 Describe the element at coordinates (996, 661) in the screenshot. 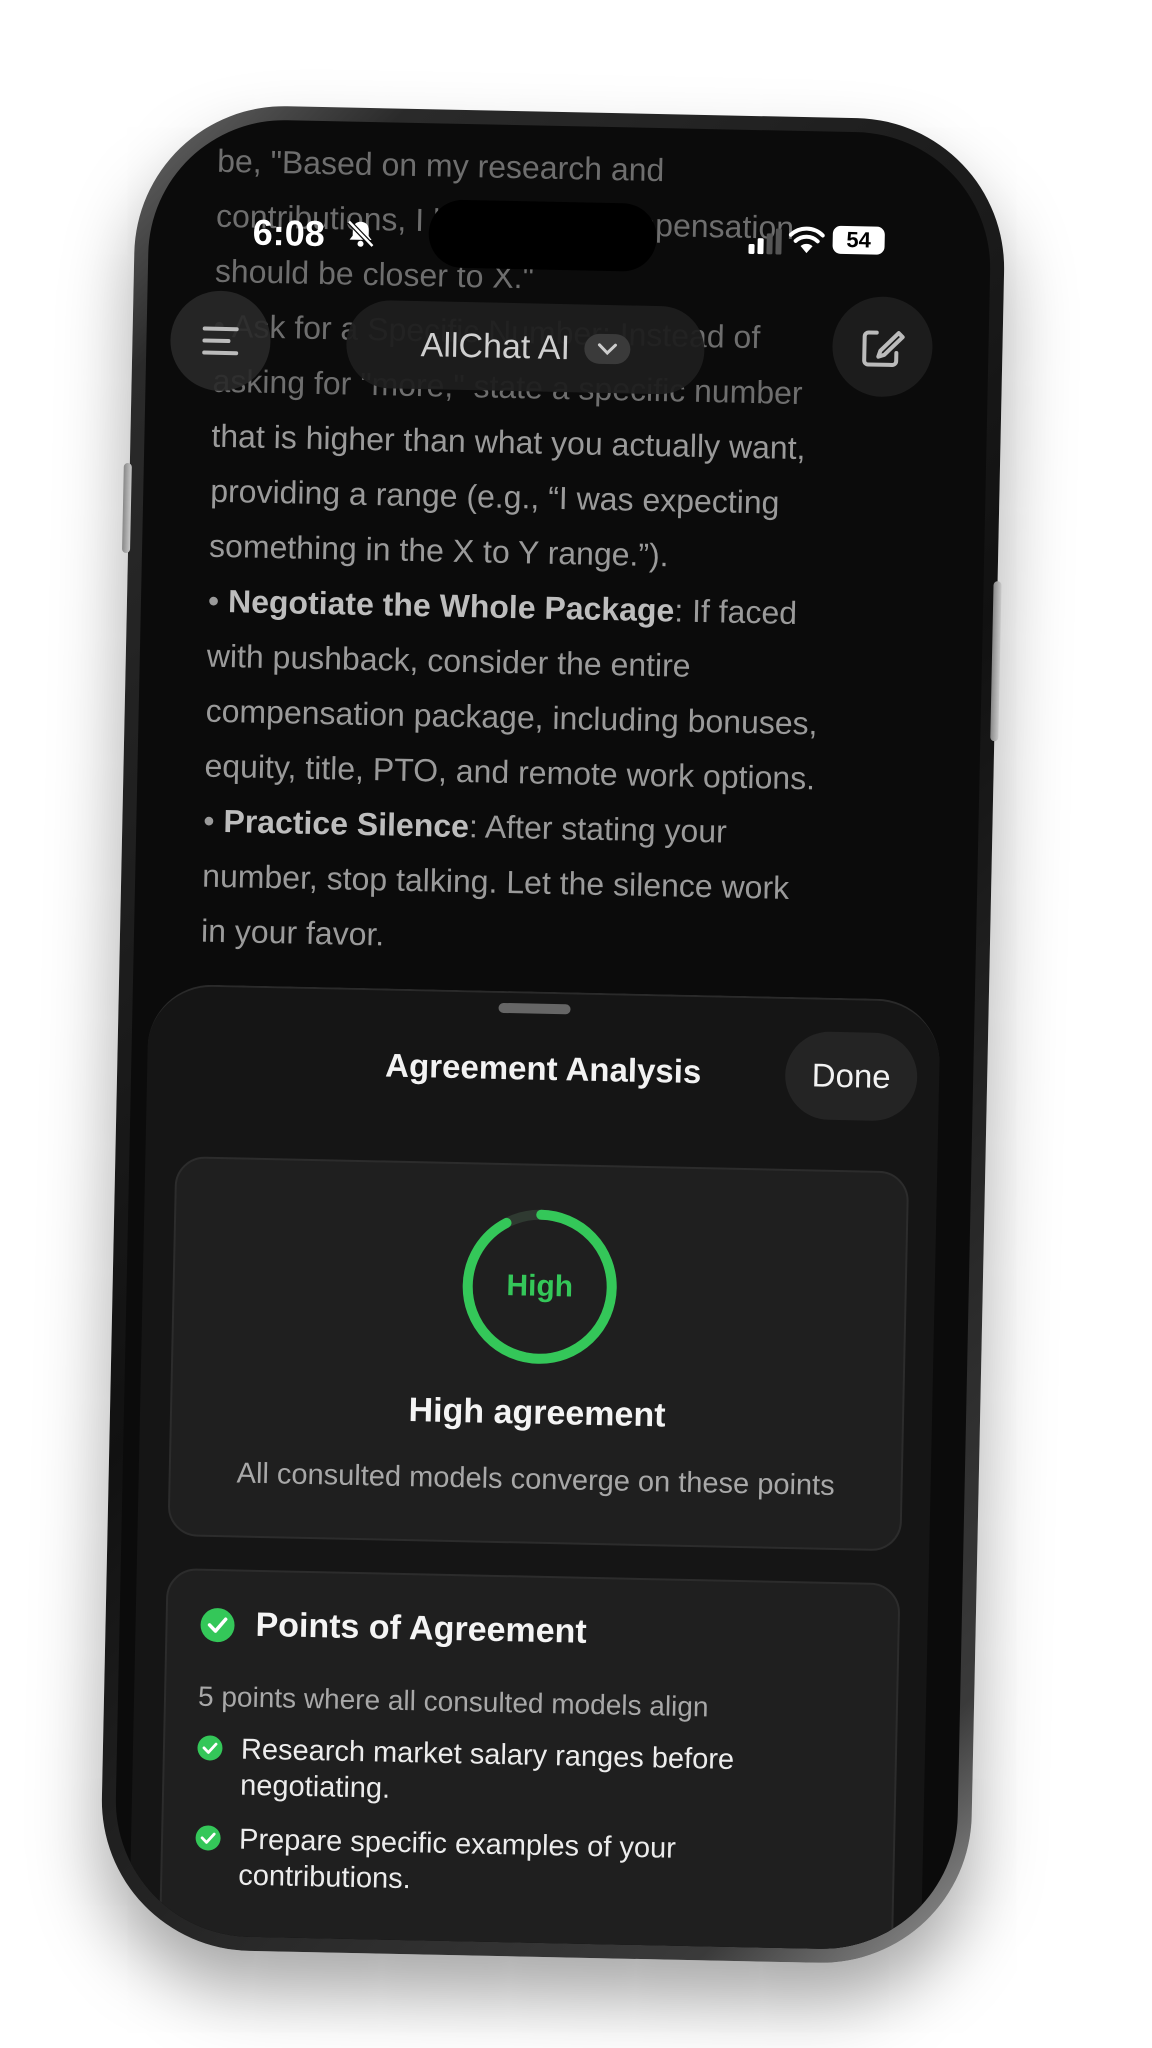

I see `power-button` at that location.